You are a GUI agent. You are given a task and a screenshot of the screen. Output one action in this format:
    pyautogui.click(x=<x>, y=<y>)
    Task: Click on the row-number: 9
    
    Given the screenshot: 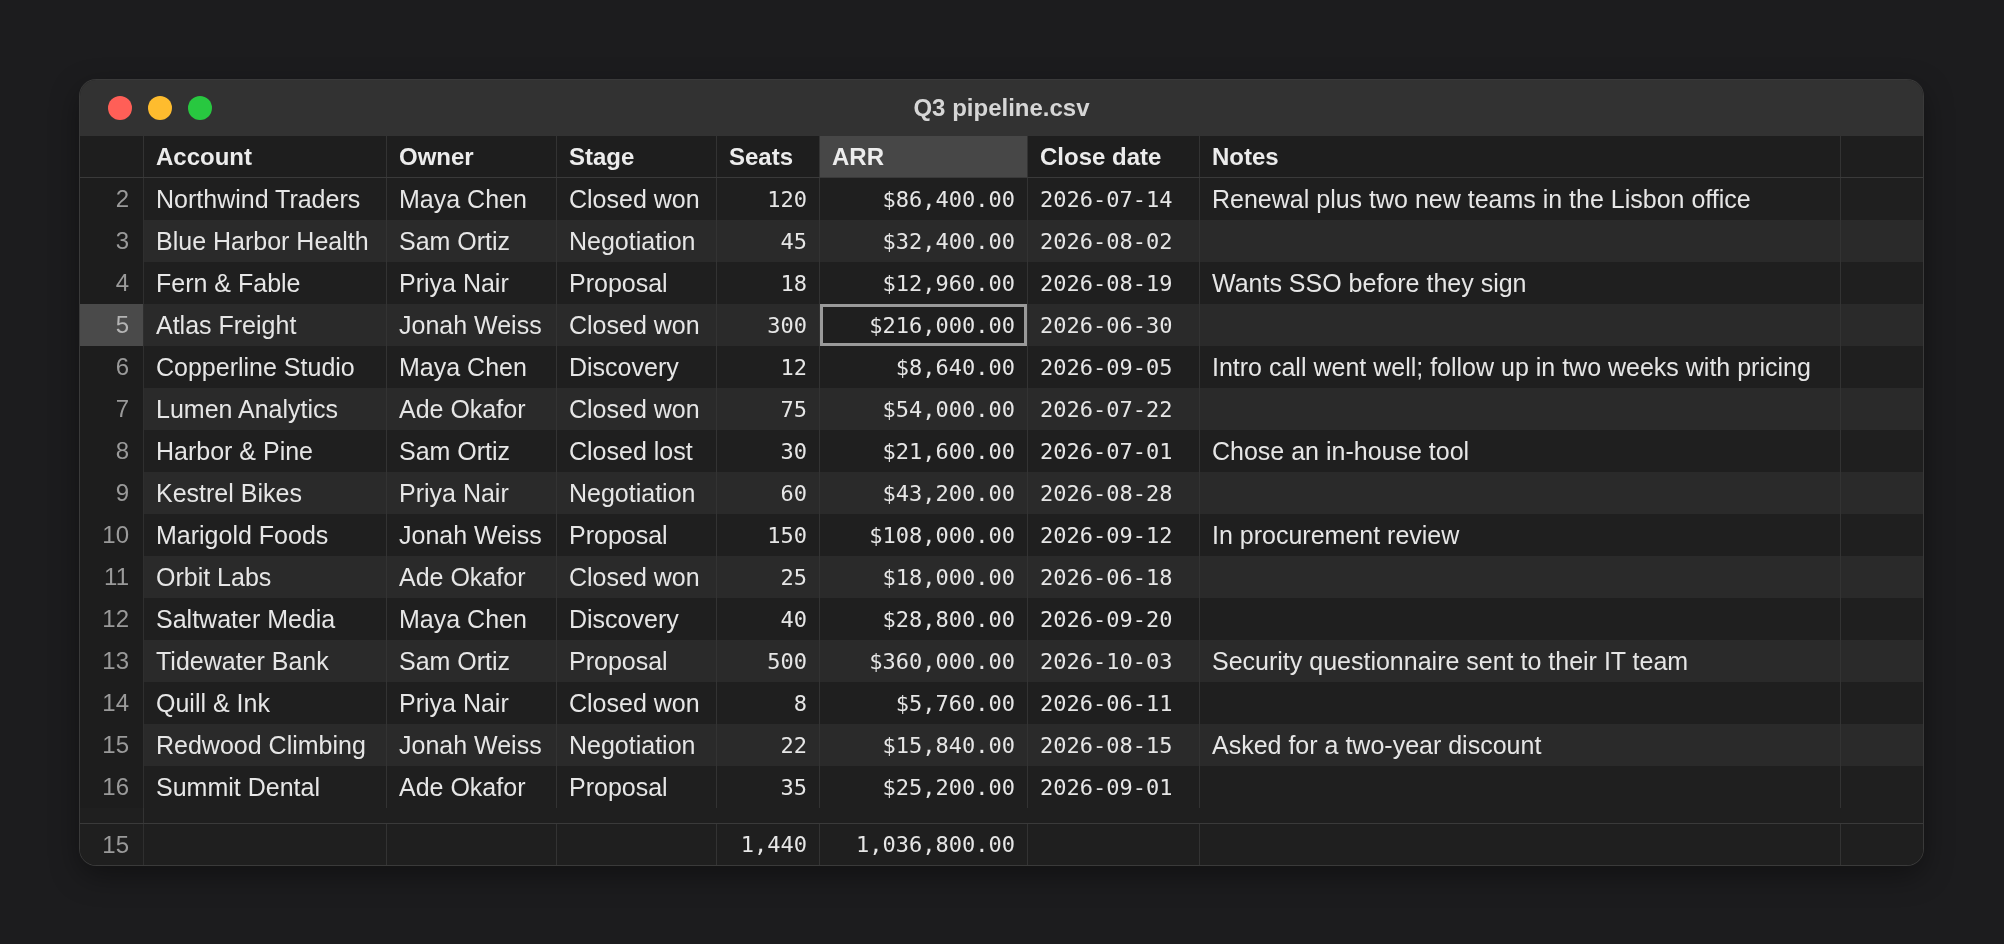 What is the action you would take?
    pyautogui.click(x=112, y=493)
    